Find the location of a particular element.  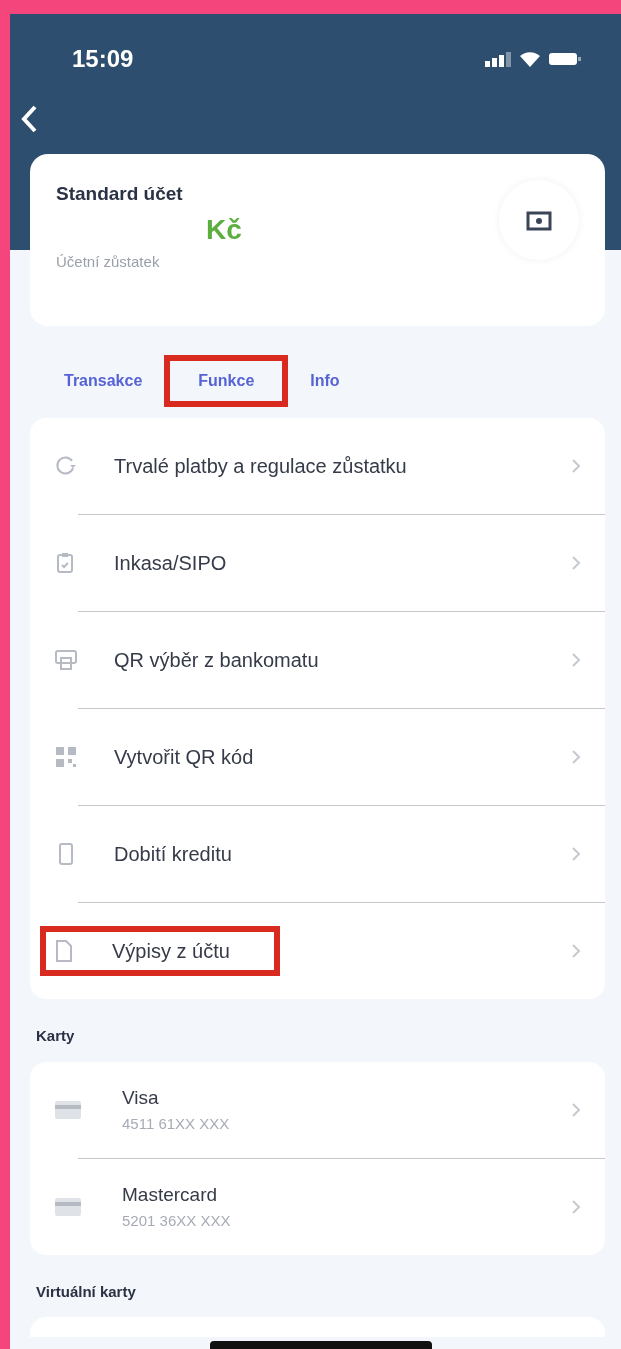

section-title: Karty is located at coordinates (55, 1036).